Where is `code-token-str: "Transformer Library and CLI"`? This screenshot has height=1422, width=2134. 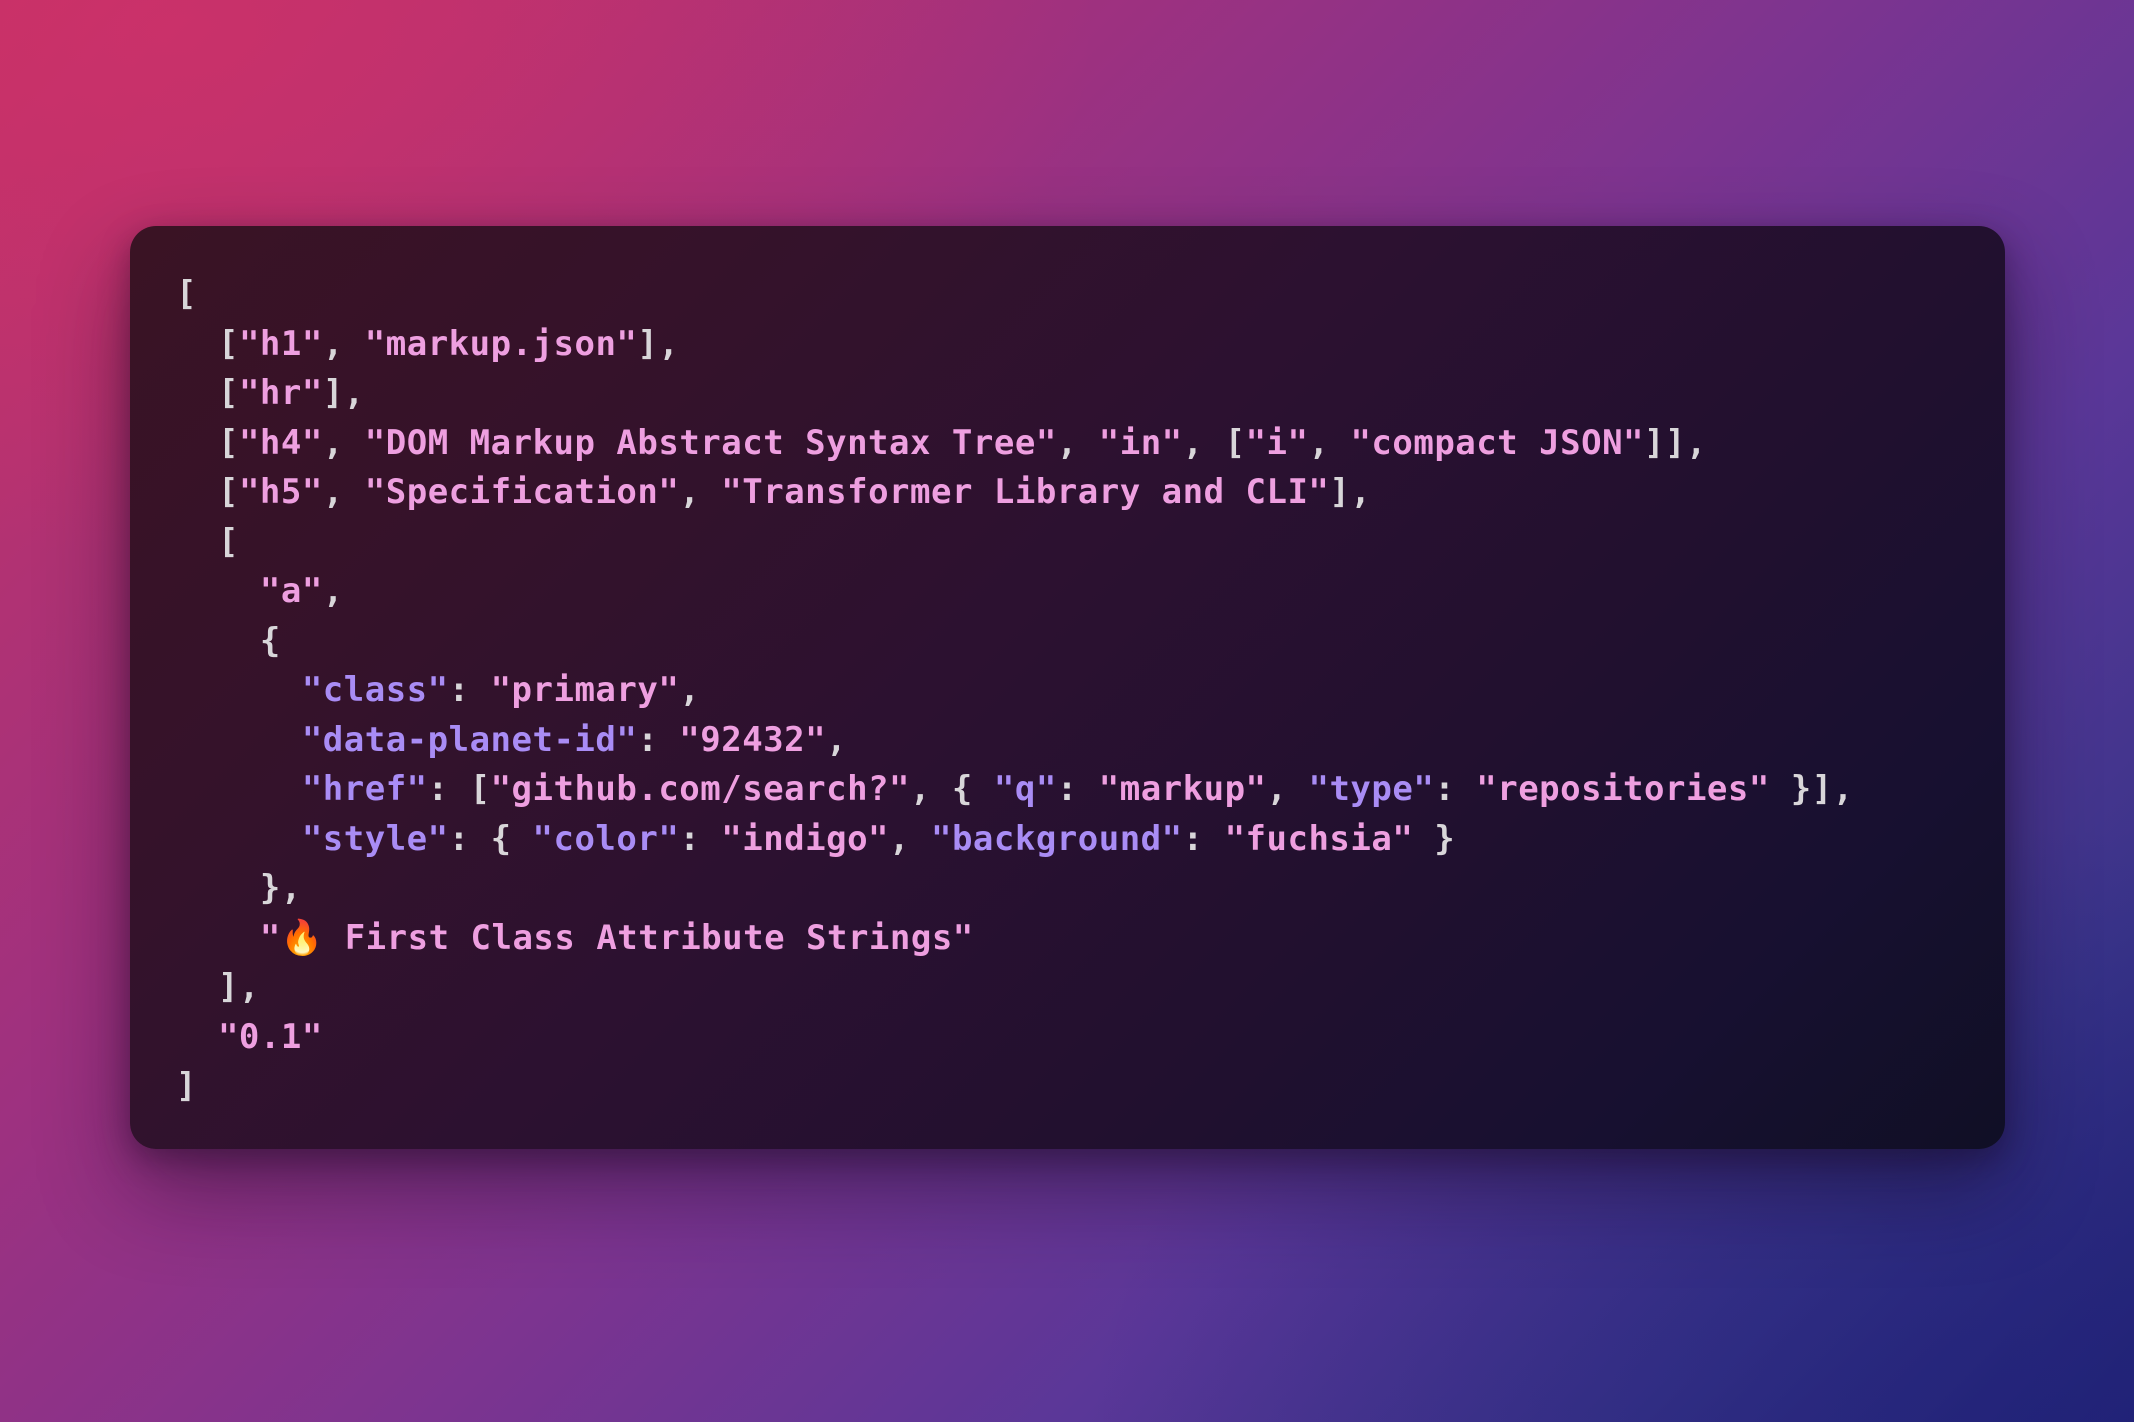
code-token-str: "Transformer Library and CLI" is located at coordinates (1025, 492).